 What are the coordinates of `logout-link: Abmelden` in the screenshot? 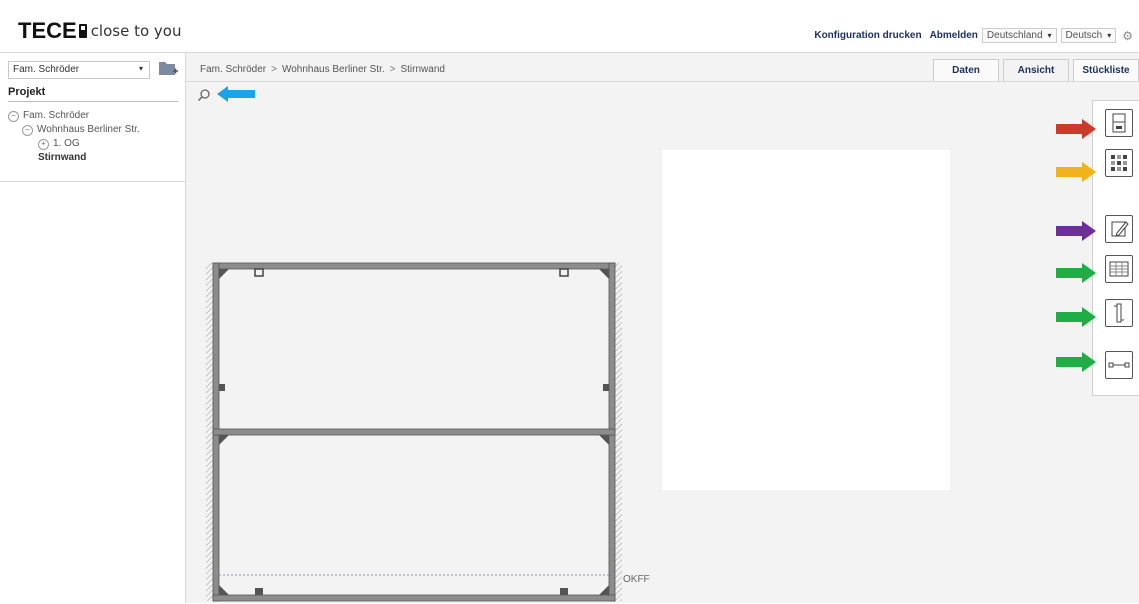 It's located at (954, 35).